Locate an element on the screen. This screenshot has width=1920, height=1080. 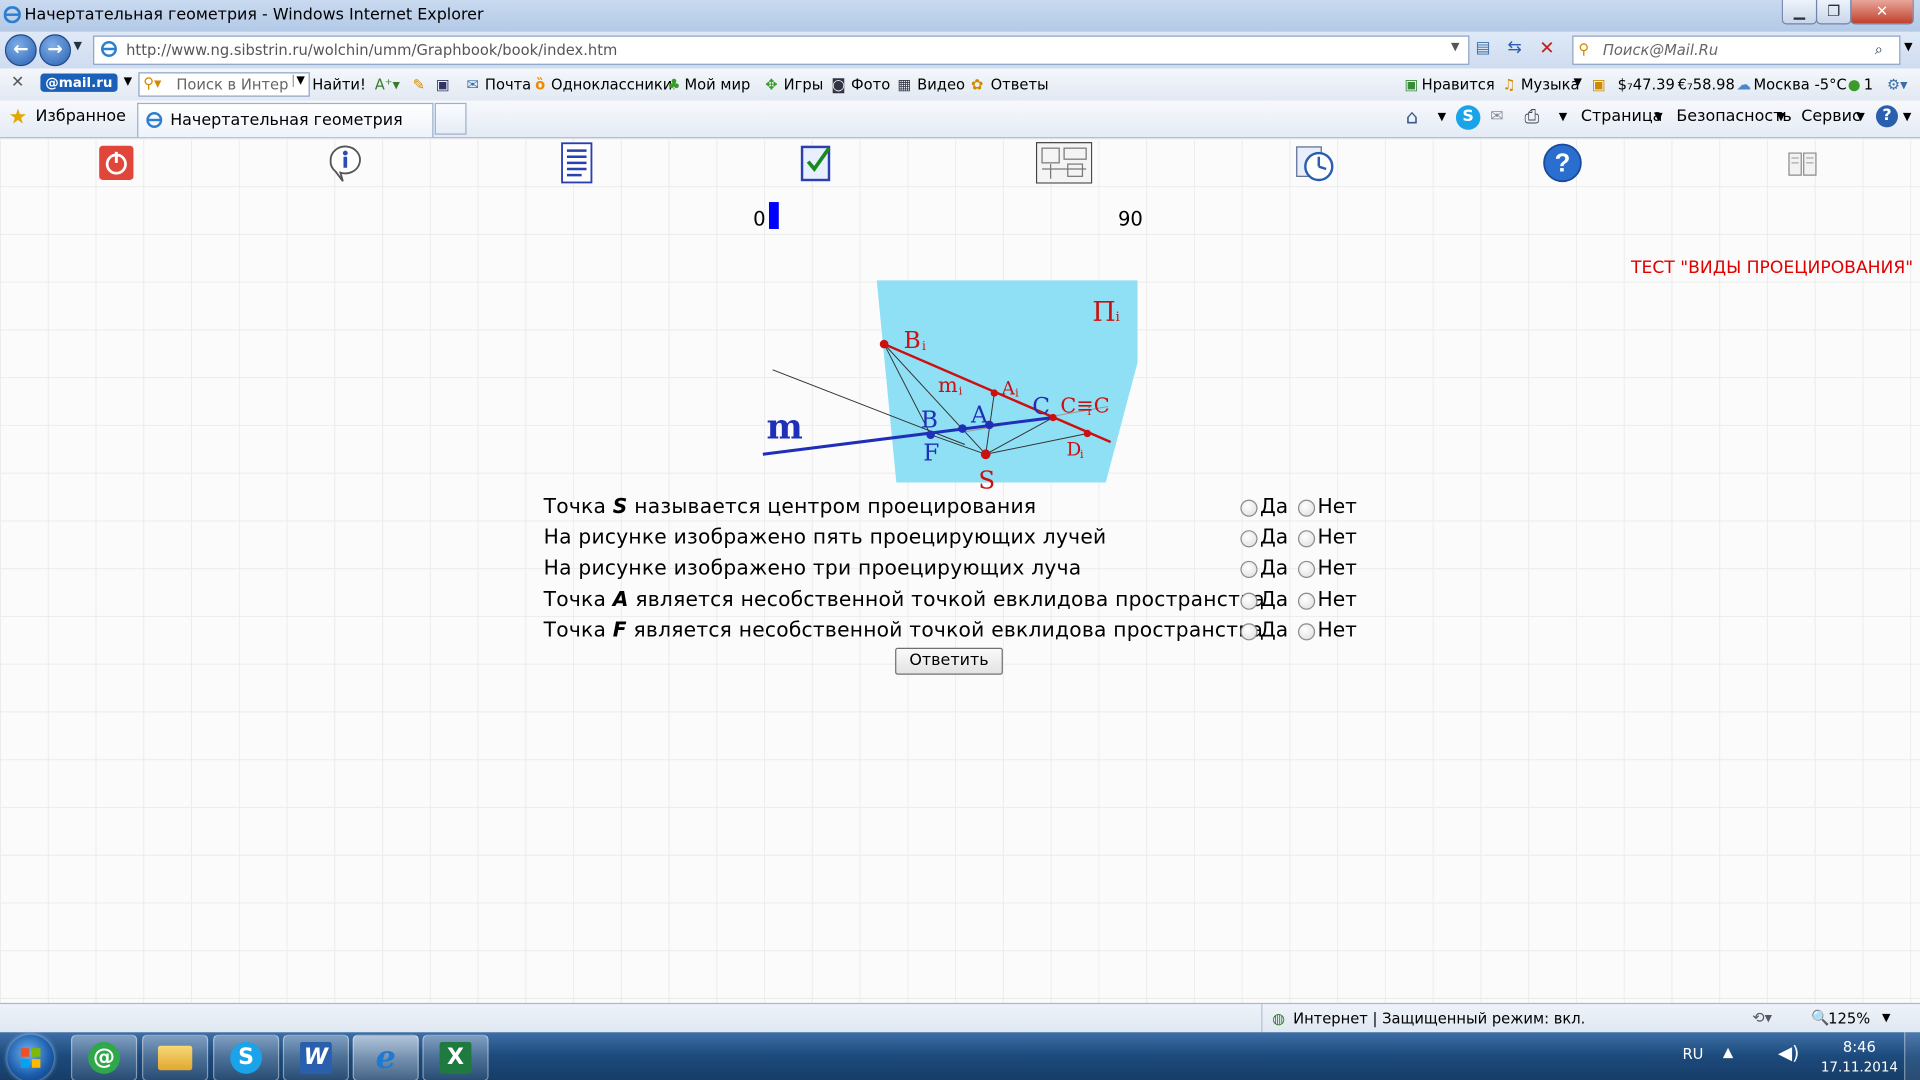
favorites-star-icon: ★ is located at coordinates (18, 117).